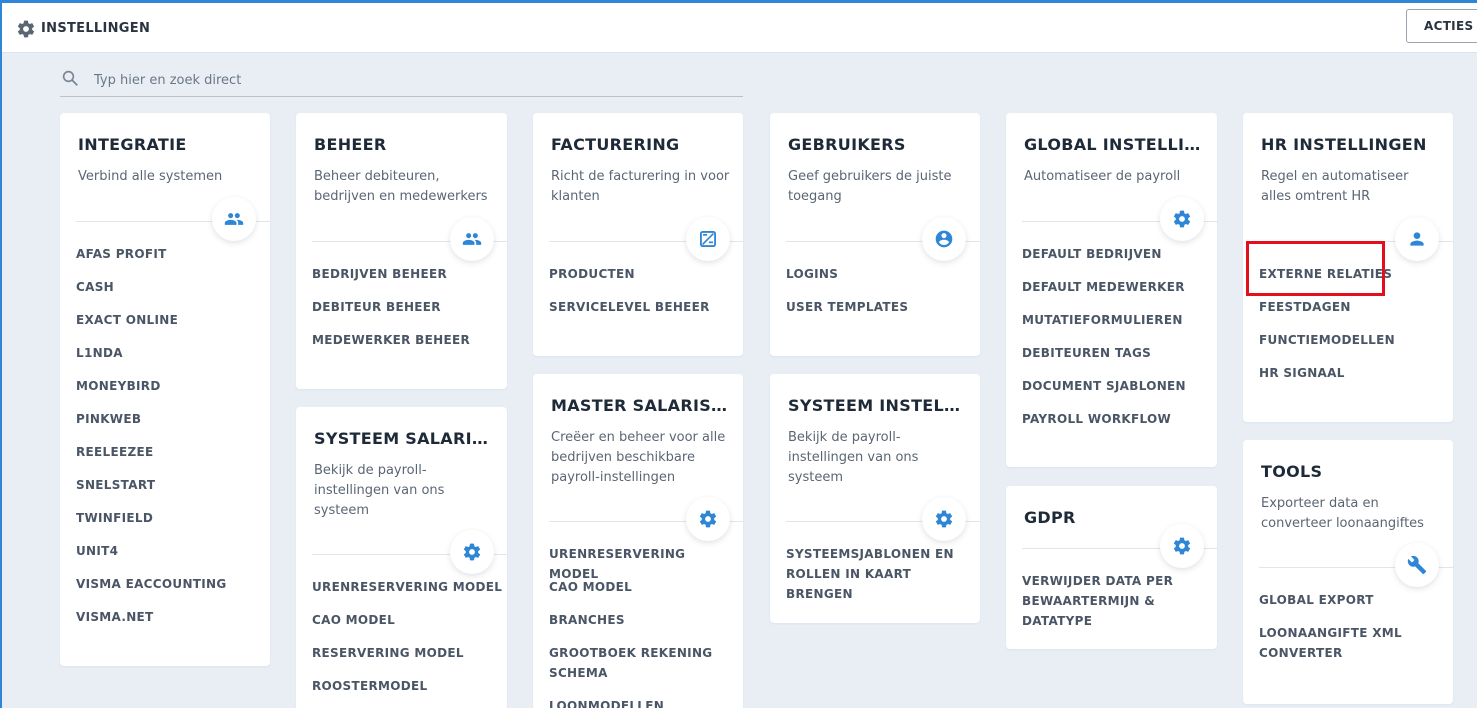  What do you see at coordinates (639, 669) in the screenshot?
I see `link-grootboek-rekening-schema: GROOTBOEK REKENING SCHEMA` at bounding box center [639, 669].